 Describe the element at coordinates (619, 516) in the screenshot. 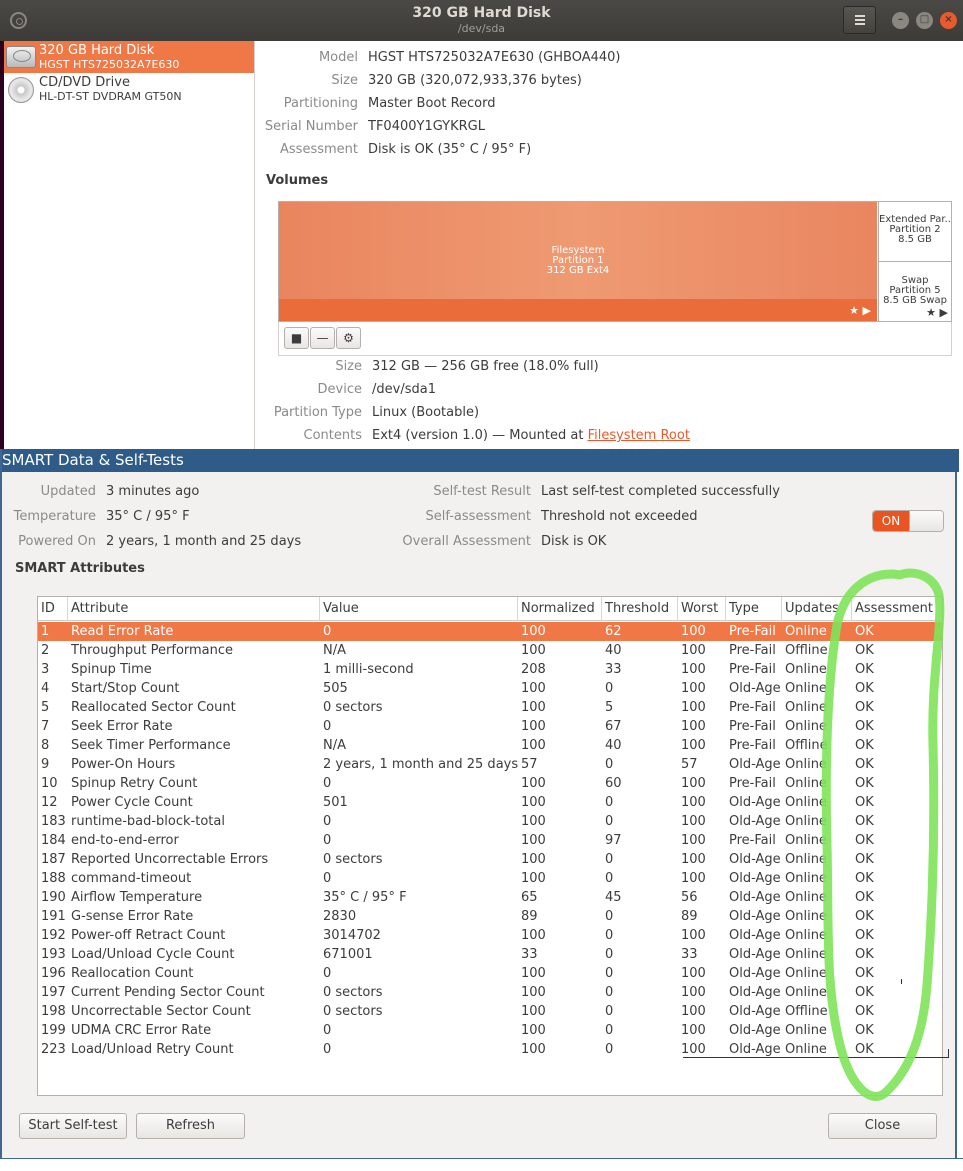

I see `smart-self-assessment: Threshold not exceeded` at that location.